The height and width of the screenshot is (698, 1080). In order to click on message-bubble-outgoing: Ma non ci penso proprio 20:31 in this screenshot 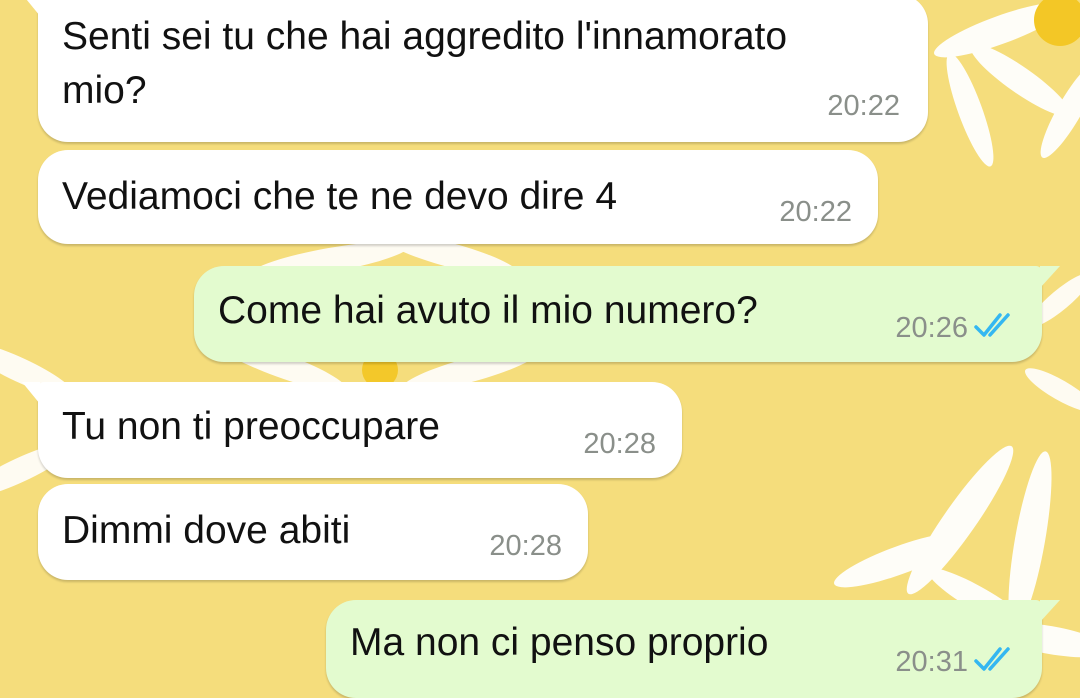, I will do `click(693, 649)`.